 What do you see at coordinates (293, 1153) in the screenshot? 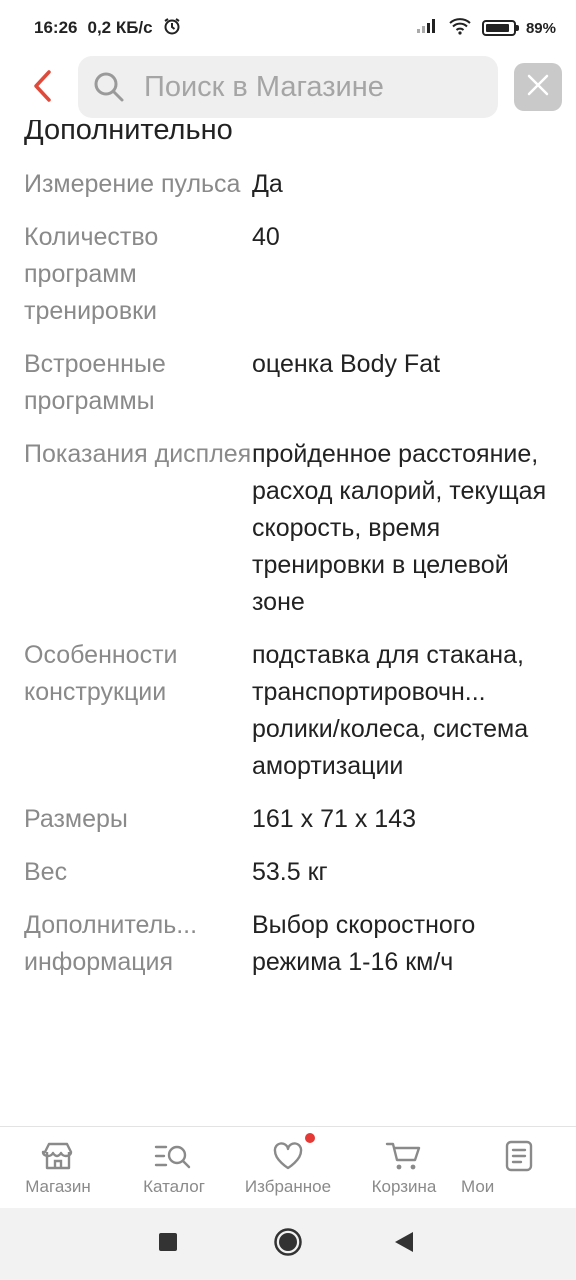
I see `heart-icon` at bounding box center [293, 1153].